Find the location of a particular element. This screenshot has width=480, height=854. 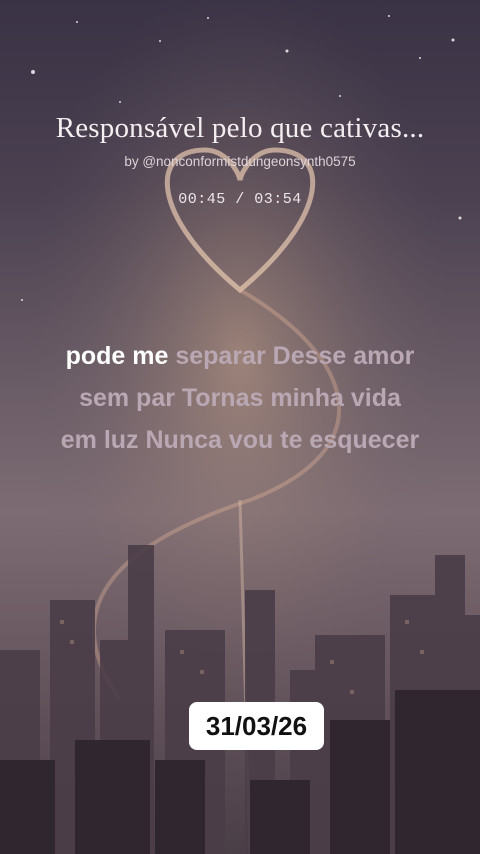

date-badge: 31/03/26 is located at coordinates (256, 726).